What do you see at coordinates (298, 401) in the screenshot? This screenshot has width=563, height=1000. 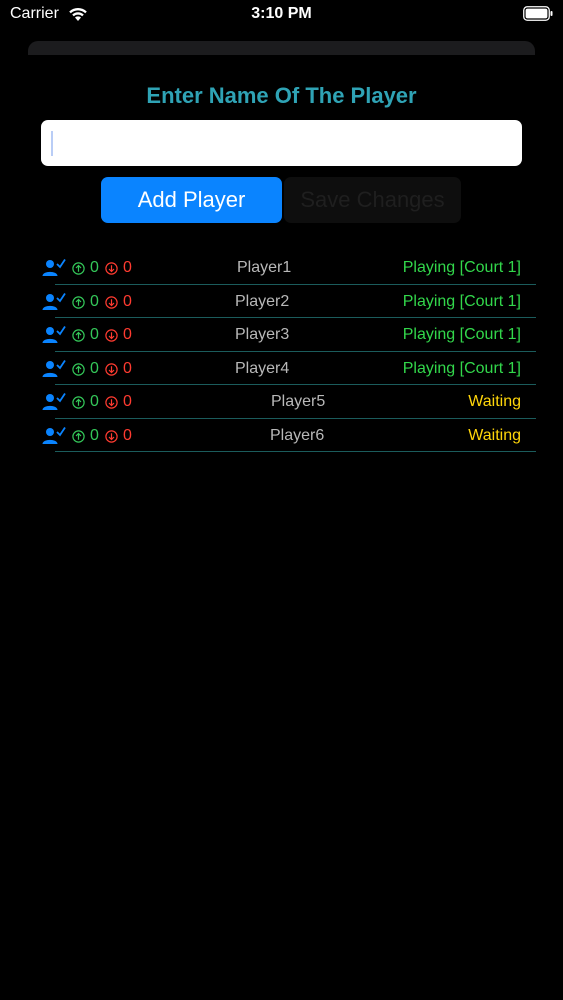 I see `player-name: Player5` at bounding box center [298, 401].